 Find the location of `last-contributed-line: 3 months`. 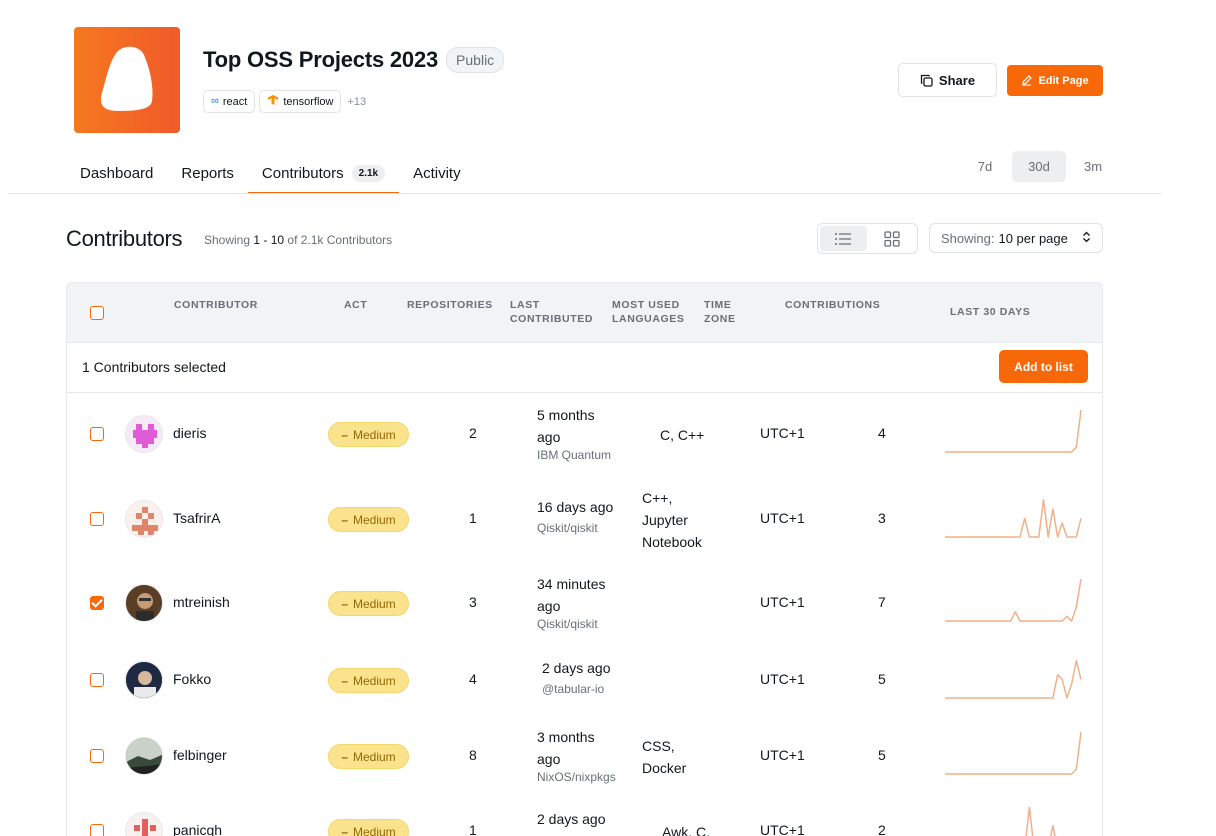

last-contributed-line: 3 months is located at coordinates (566, 737).